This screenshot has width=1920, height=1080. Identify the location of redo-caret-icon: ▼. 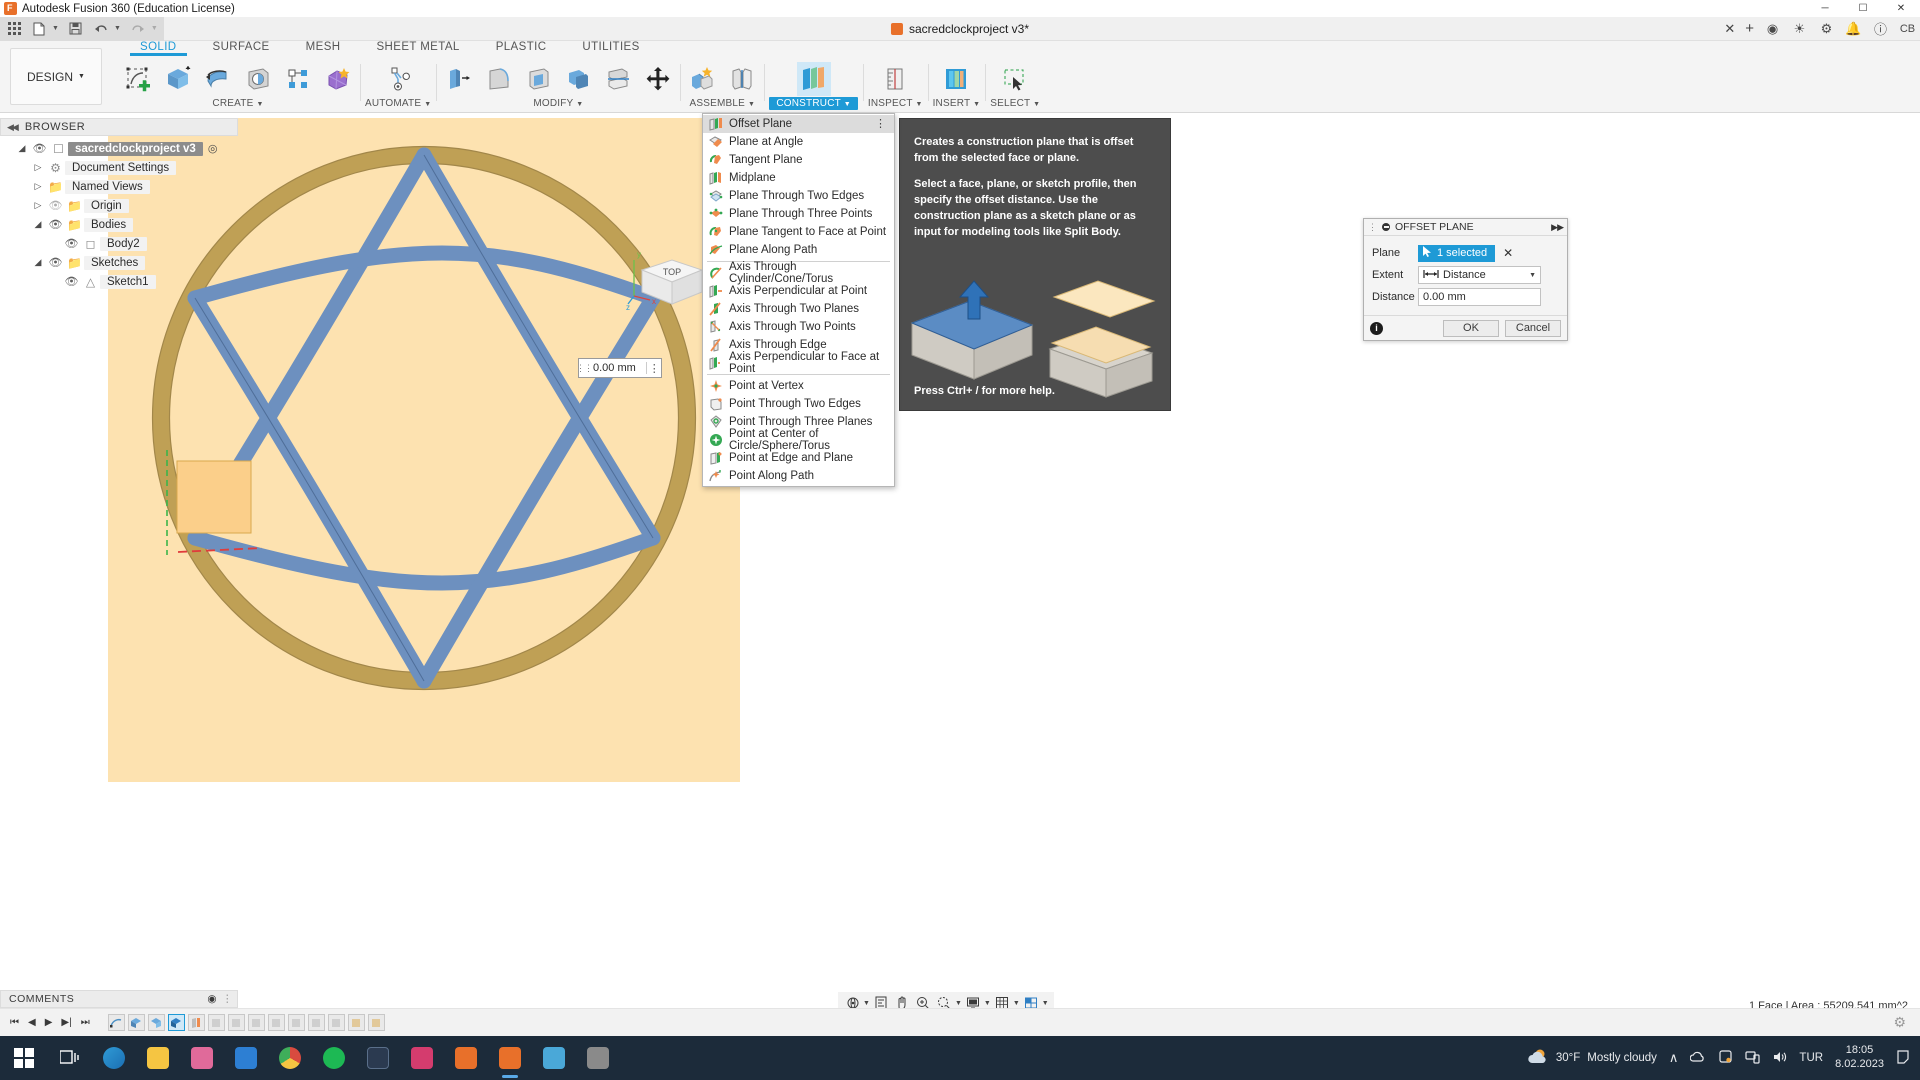
(154, 28).